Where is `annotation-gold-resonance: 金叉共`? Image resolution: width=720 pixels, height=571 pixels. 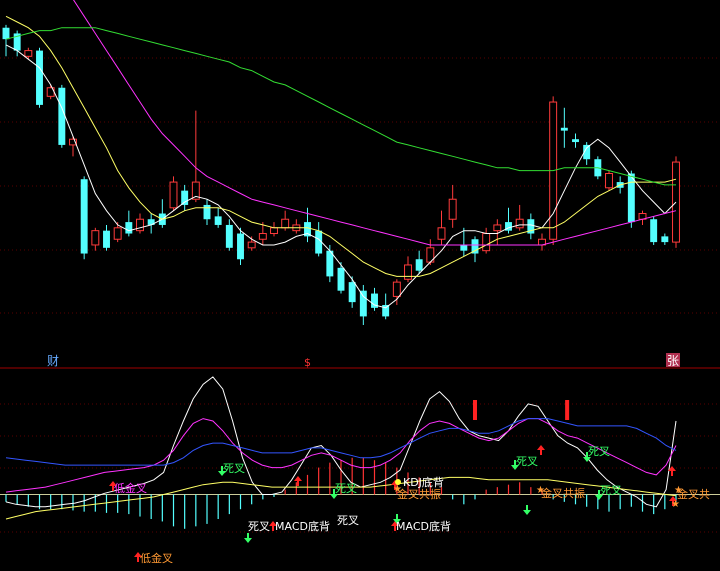
annotation-gold-resonance: 金叉共 is located at coordinates (693, 494).